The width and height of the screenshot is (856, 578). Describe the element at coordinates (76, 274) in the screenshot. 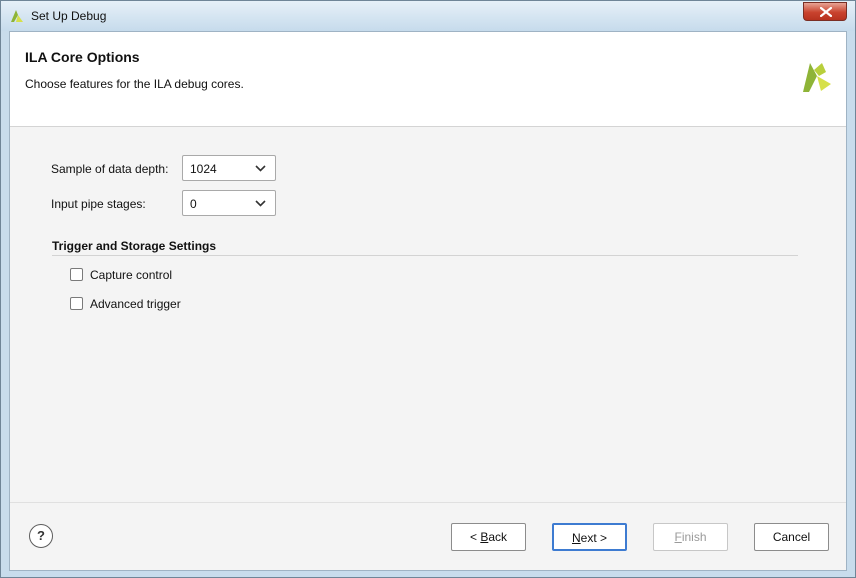

I see `capture-control-checkbox` at that location.